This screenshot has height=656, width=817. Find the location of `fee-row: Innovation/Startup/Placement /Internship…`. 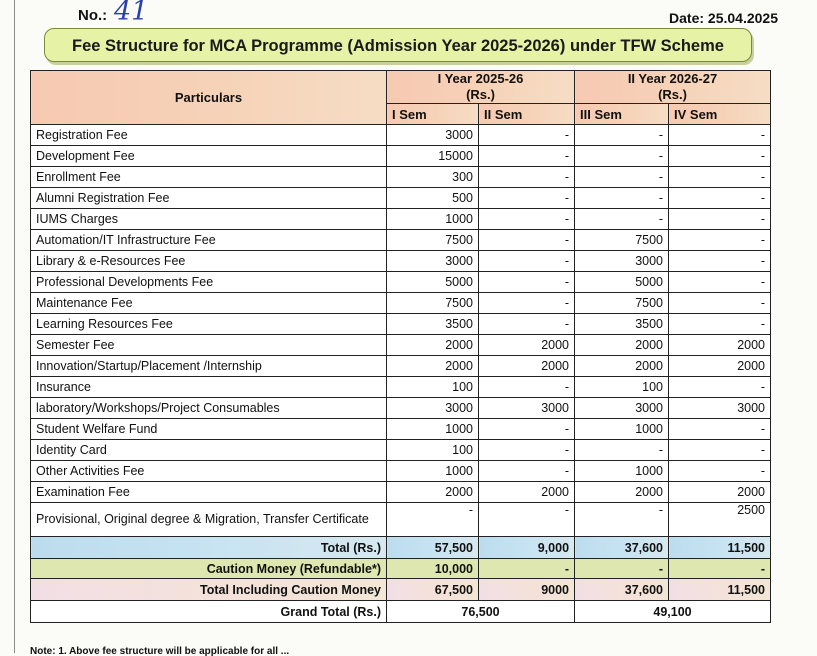

fee-row: Innovation/Startup/Placement /Internship… is located at coordinates (401, 366).